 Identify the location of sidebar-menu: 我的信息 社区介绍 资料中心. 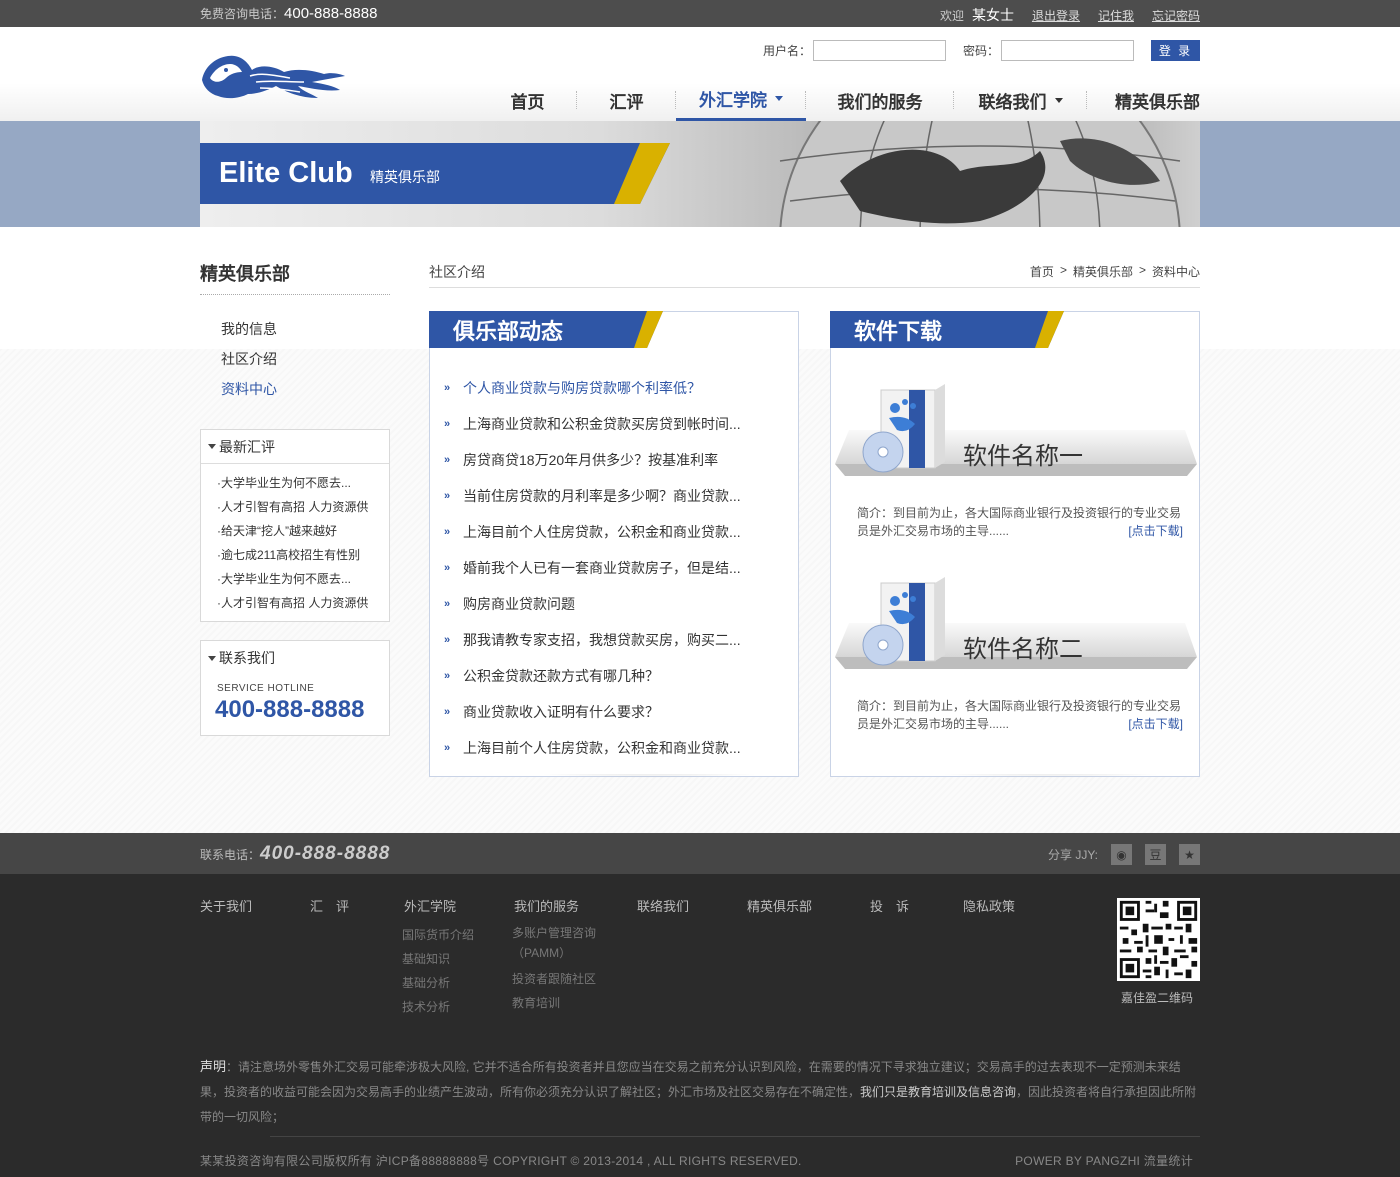
(249, 359).